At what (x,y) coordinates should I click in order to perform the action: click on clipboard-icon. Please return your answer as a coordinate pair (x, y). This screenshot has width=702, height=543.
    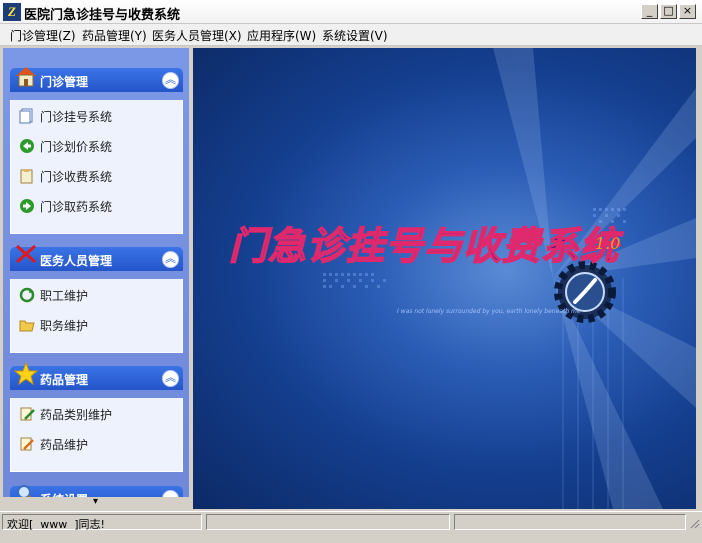
    Looking at the image, I should click on (27, 176).